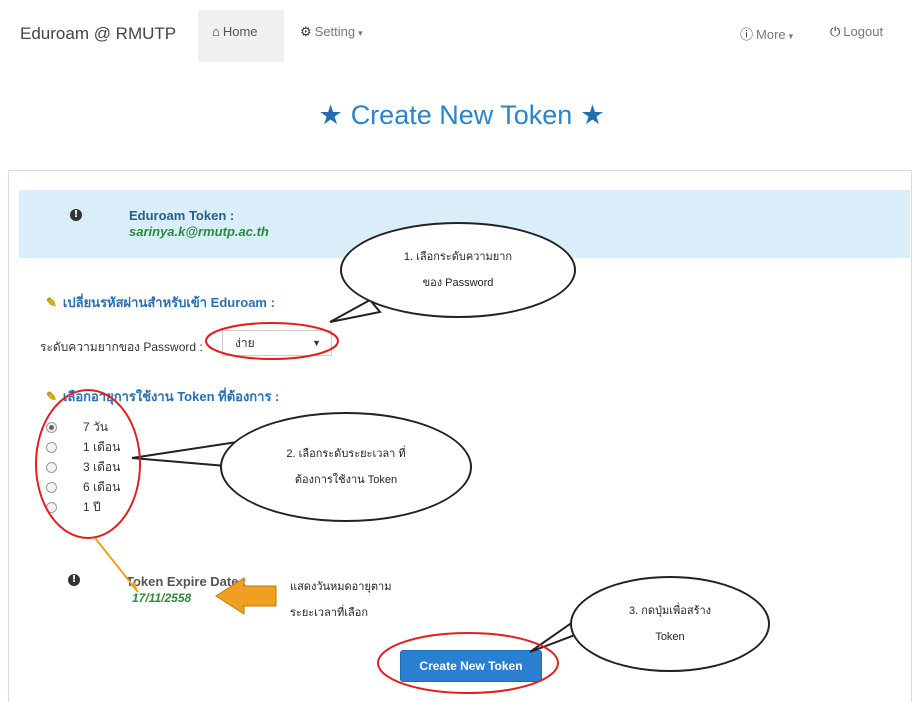 Image resolution: width=923 pixels, height=702 pixels. I want to click on chevron-down-icon: ▼, so click(316, 343).